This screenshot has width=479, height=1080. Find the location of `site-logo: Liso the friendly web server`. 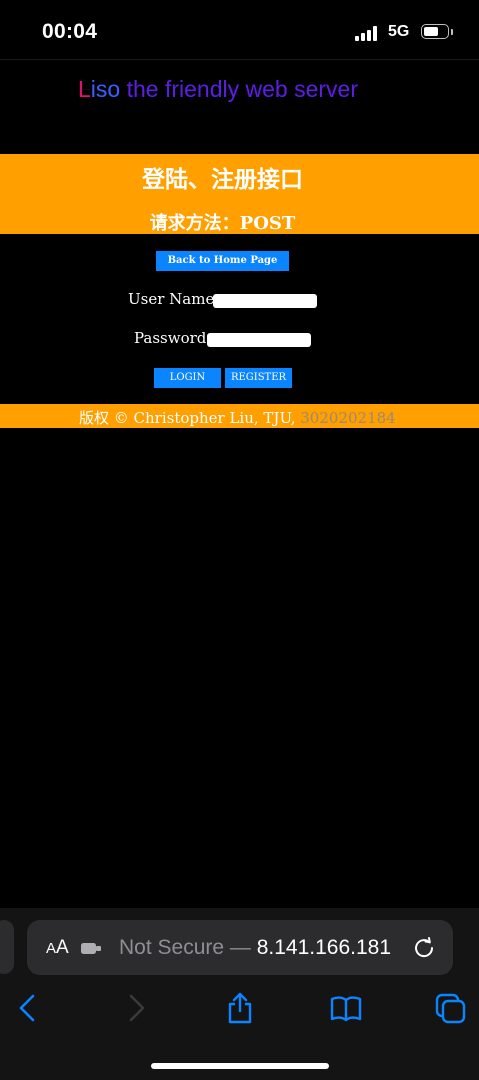

site-logo: Liso the friendly web server is located at coordinates (218, 89).